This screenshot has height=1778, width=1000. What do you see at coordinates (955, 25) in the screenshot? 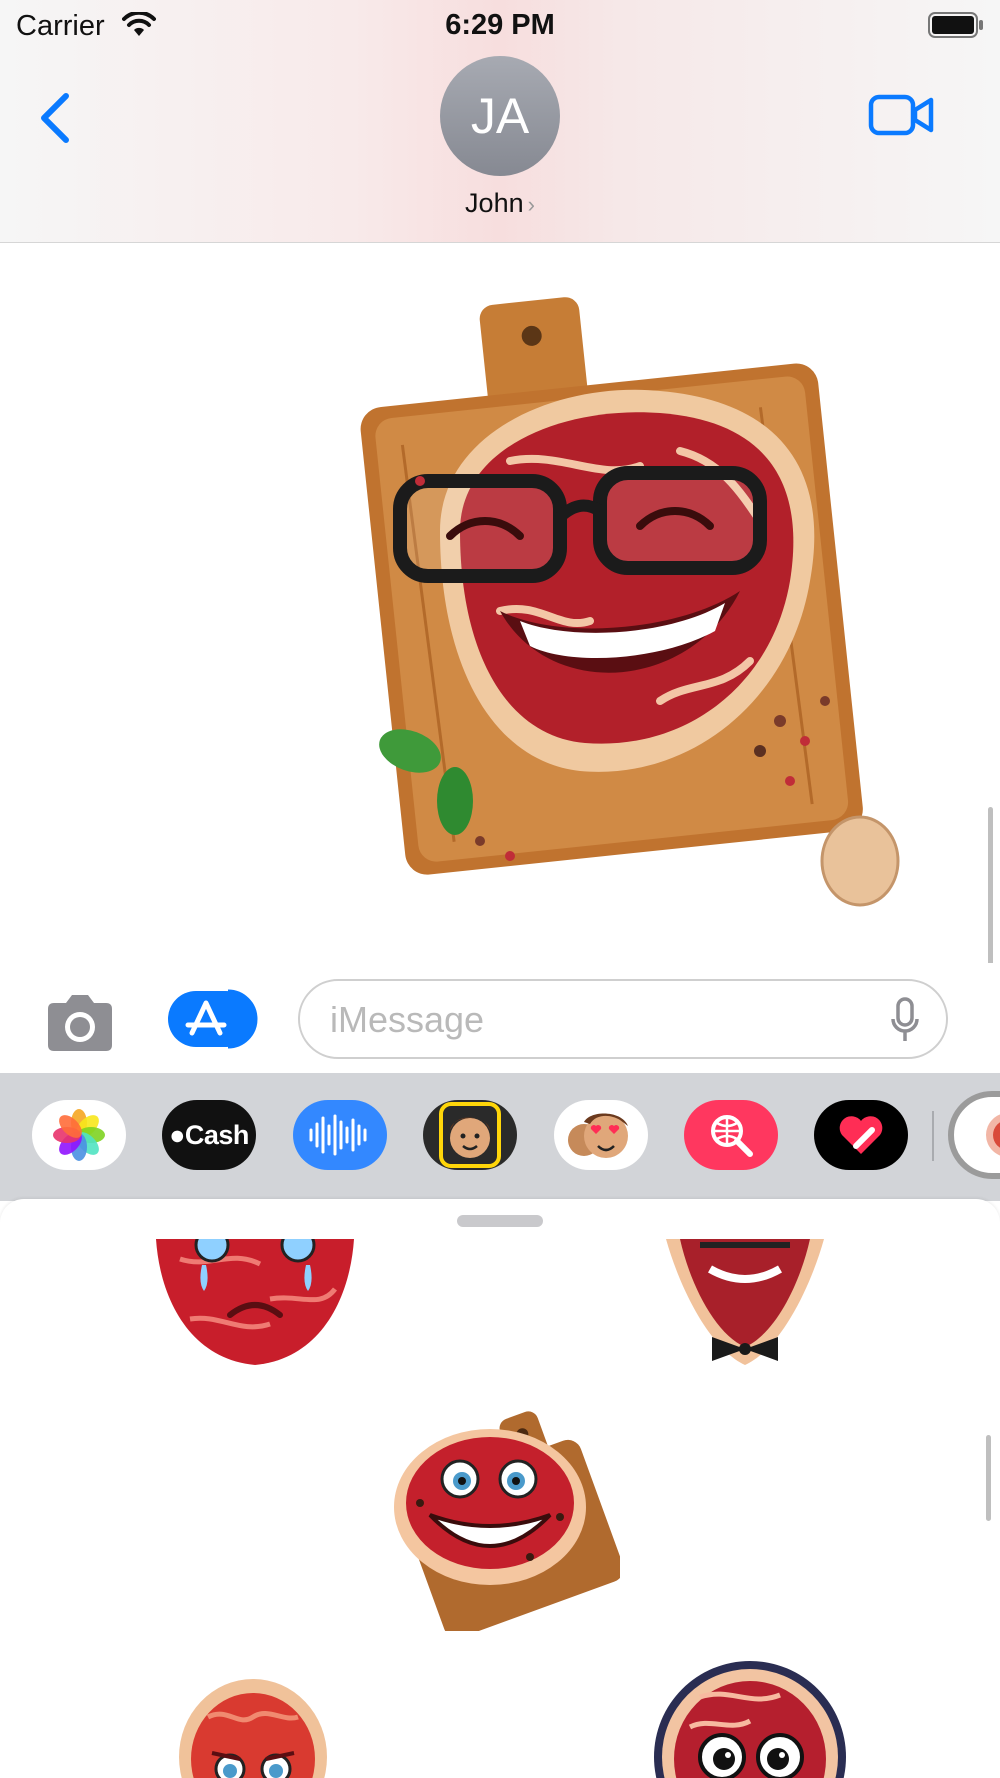
I see `battery-icon` at bounding box center [955, 25].